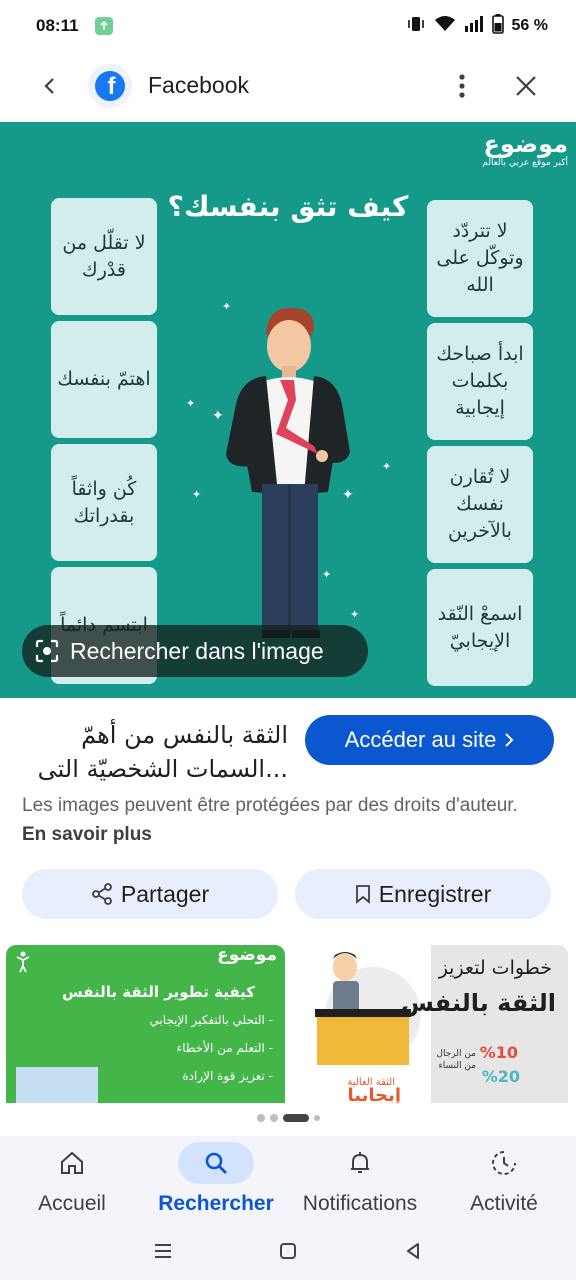 This screenshot has width=576, height=1280. I want to click on home-nav-button, so click(288, 1253).